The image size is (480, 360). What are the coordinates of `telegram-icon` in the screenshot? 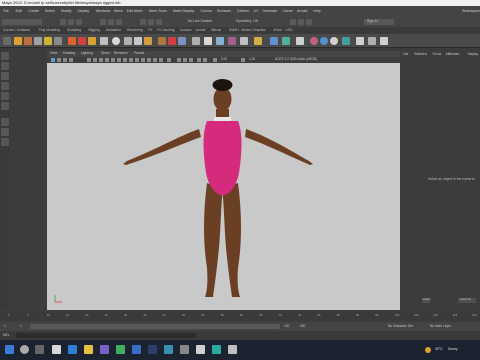 It's located at (136, 349).